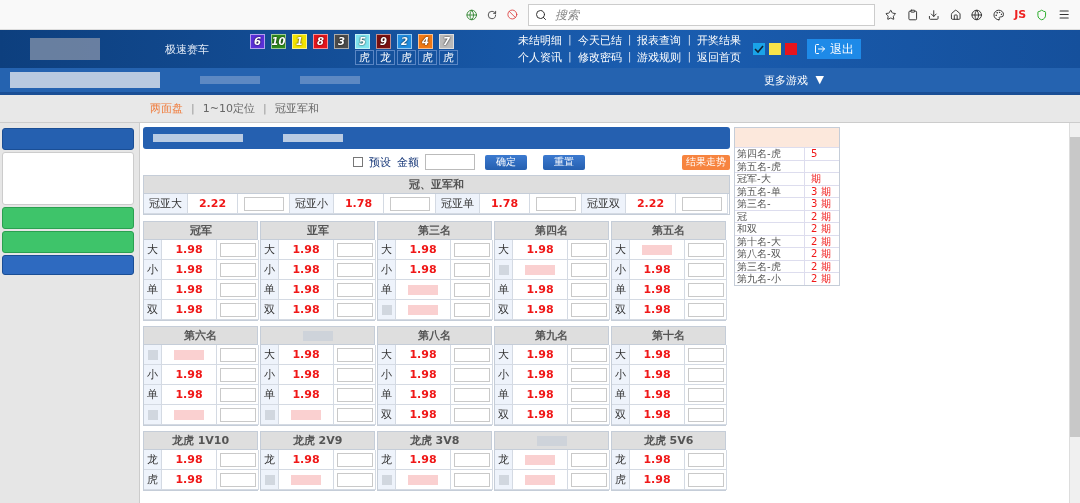  What do you see at coordinates (296, 108) in the screenshot?
I see `sub-tab: 冠亚军和` at bounding box center [296, 108].